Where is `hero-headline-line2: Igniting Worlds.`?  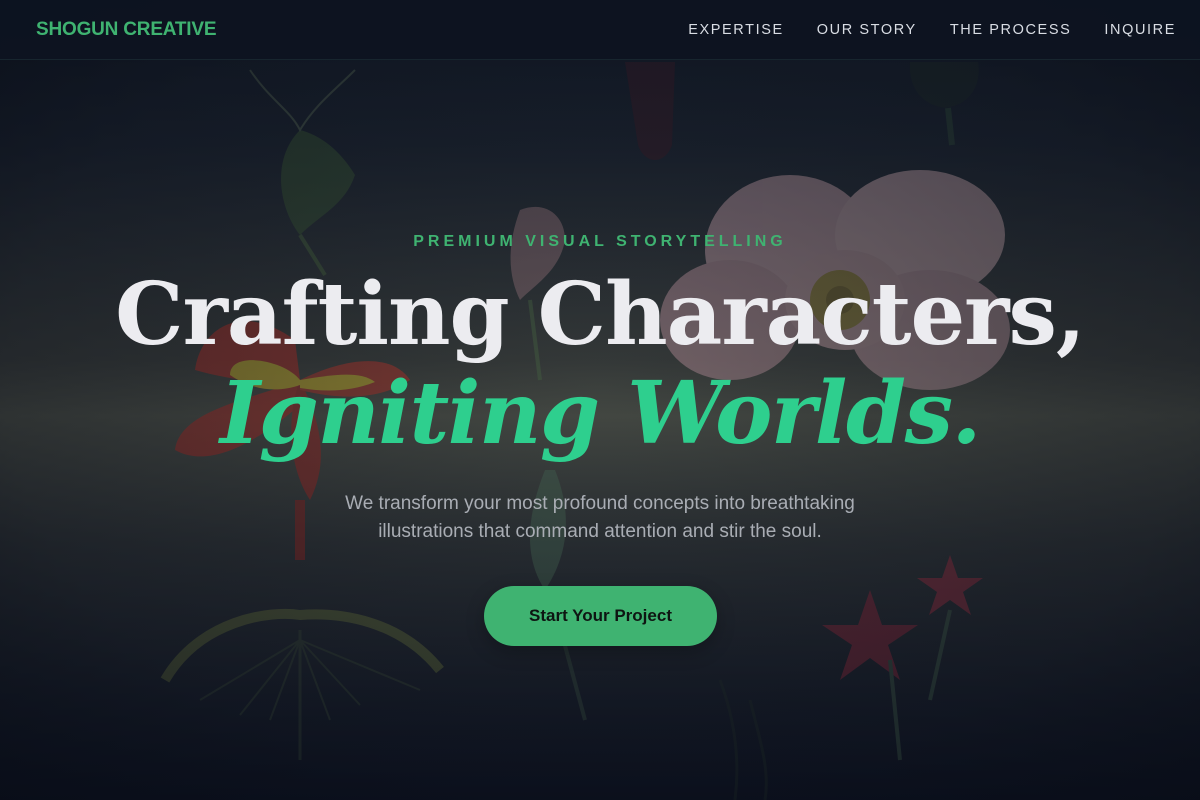
hero-headline-line2: Igniting Worlds. is located at coordinates (600, 413).